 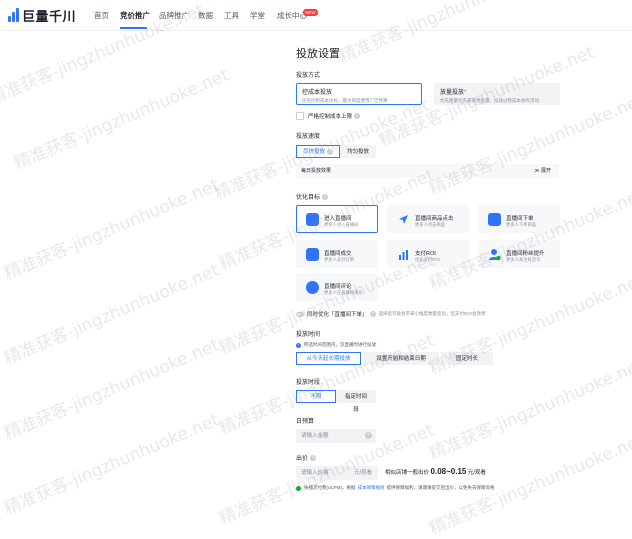 I want to click on speed-selector: 尽快投放? 均匀投放, so click(x=336, y=151).